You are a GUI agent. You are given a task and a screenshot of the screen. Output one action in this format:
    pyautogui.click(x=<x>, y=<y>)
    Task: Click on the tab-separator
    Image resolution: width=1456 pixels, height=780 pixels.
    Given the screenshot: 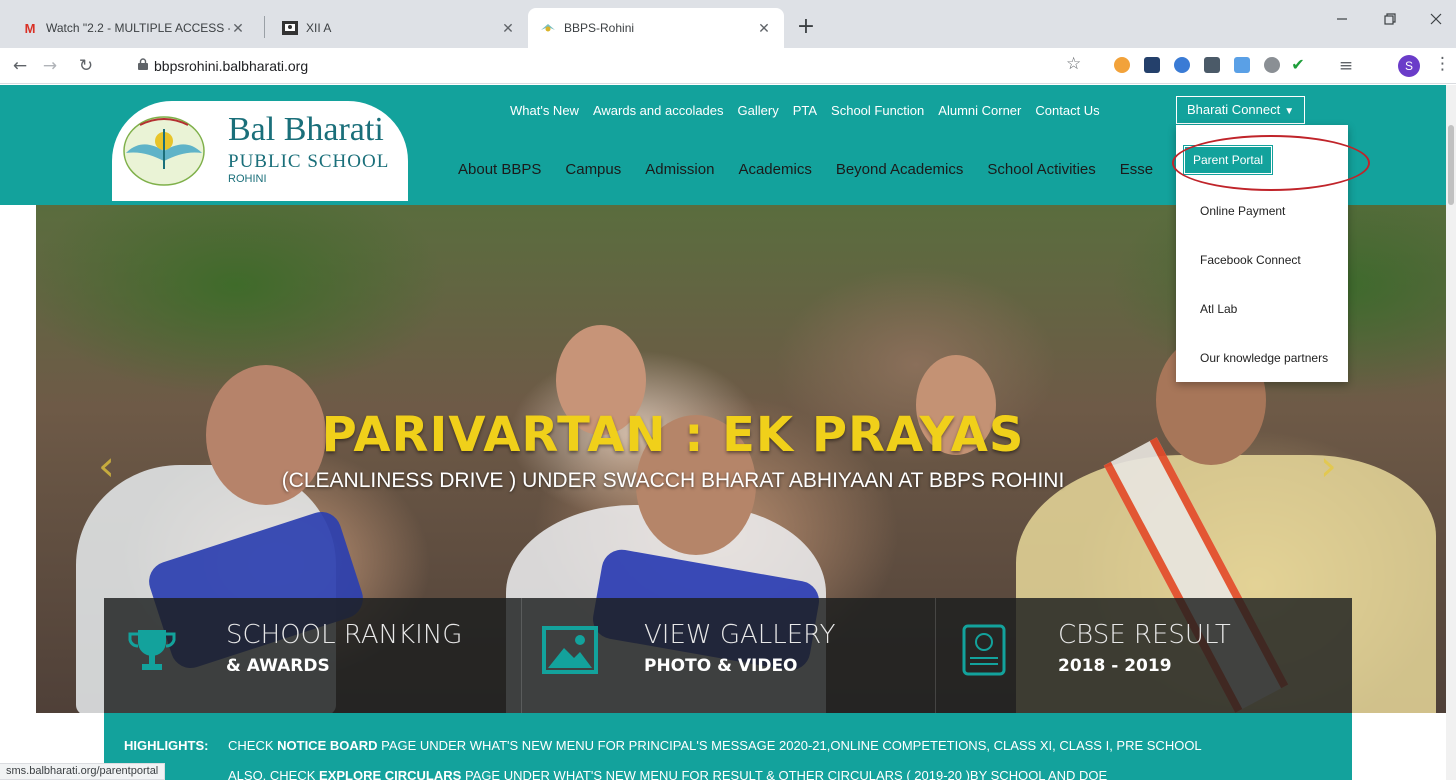 What is the action you would take?
    pyautogui.click(x=264, y=27)
    